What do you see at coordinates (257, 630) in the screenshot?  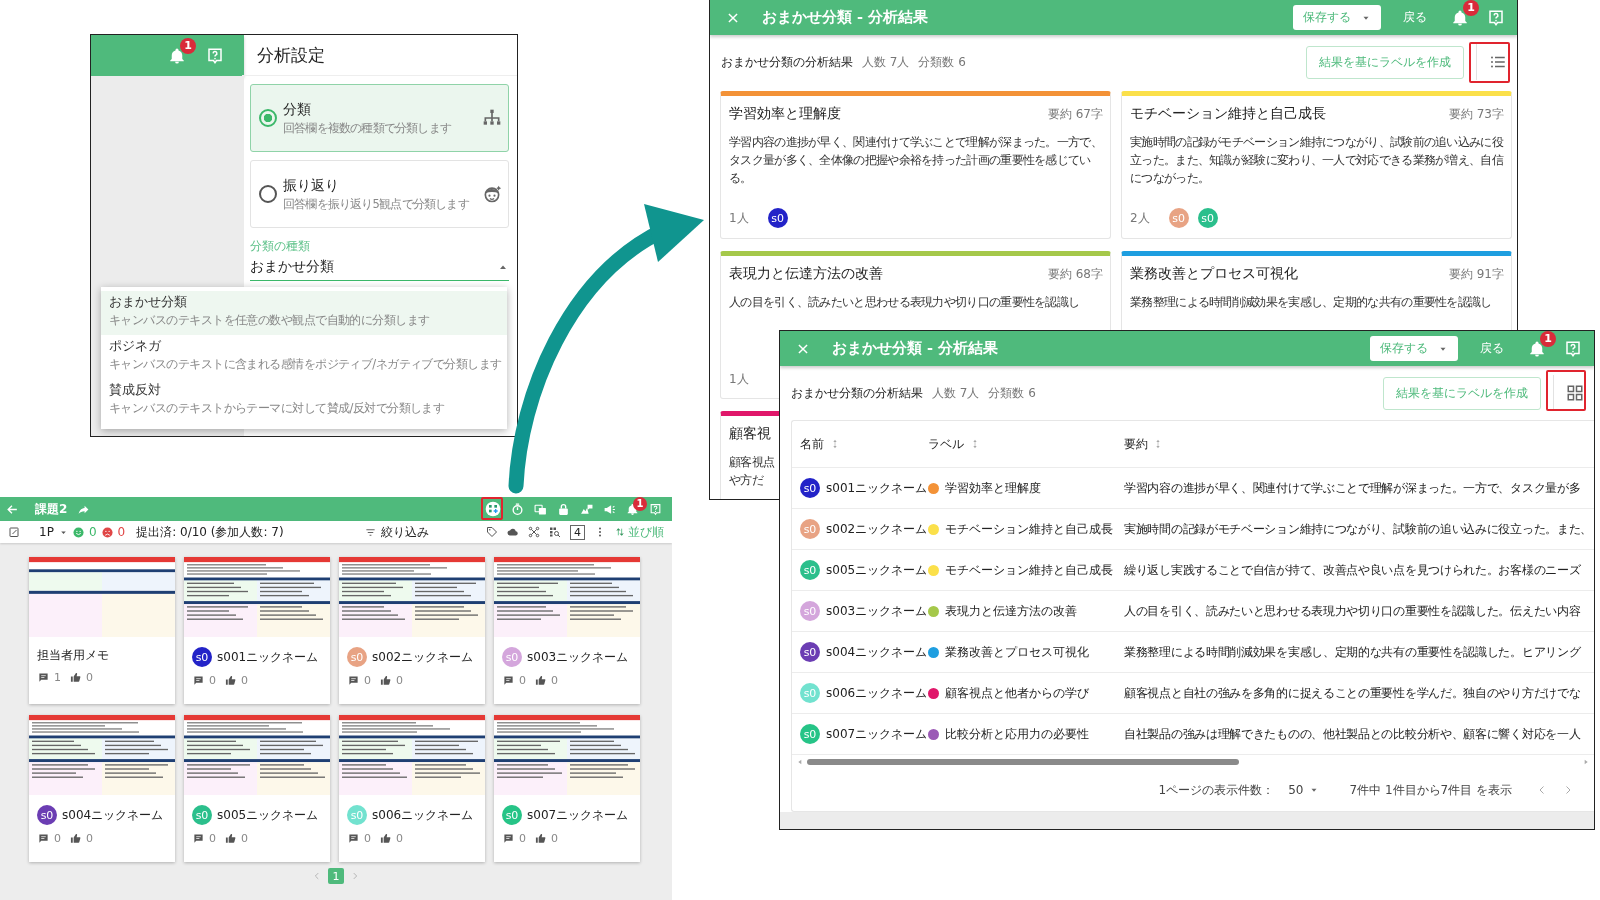 I see `student-card: s0 s001ニックネーム 0 0` at bounding box center [257, 630].